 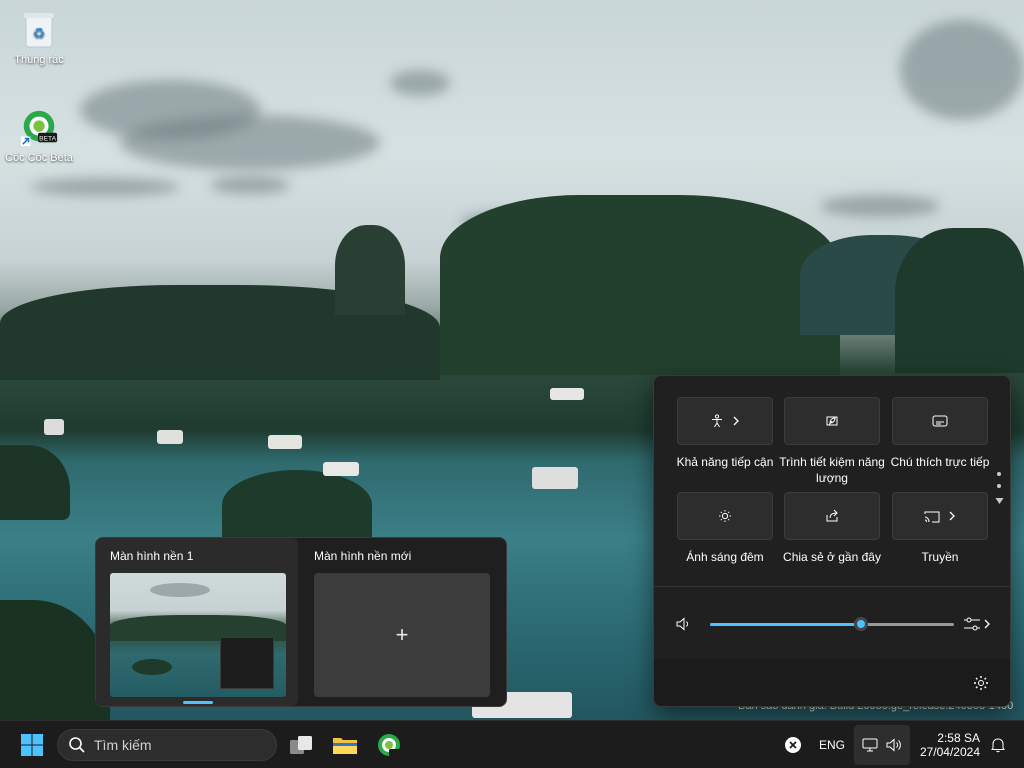 I want to click on tile-label: Ánh sáng đêm, so click(x=725, y=557).